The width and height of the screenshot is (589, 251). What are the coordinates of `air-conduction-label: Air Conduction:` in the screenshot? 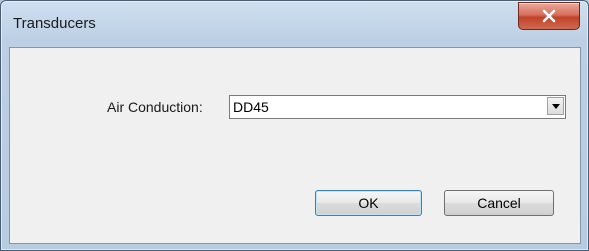 It's located at (155, 107).